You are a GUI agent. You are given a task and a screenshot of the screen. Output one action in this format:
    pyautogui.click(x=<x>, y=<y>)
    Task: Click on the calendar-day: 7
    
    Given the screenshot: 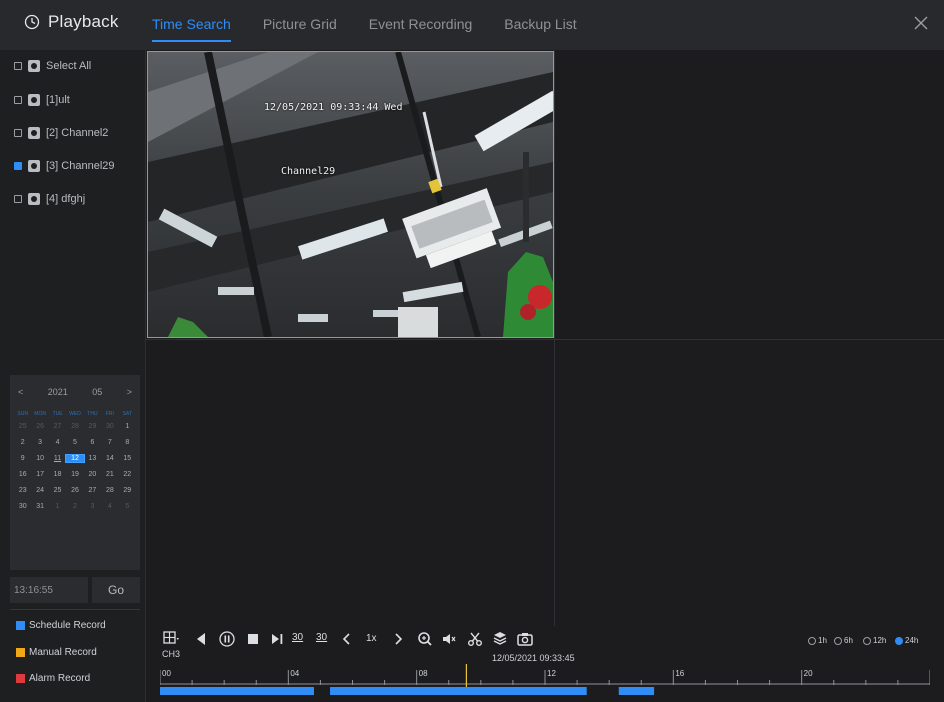 What is the action you would take?
    pyautogui.click(x=109, y=442)
    